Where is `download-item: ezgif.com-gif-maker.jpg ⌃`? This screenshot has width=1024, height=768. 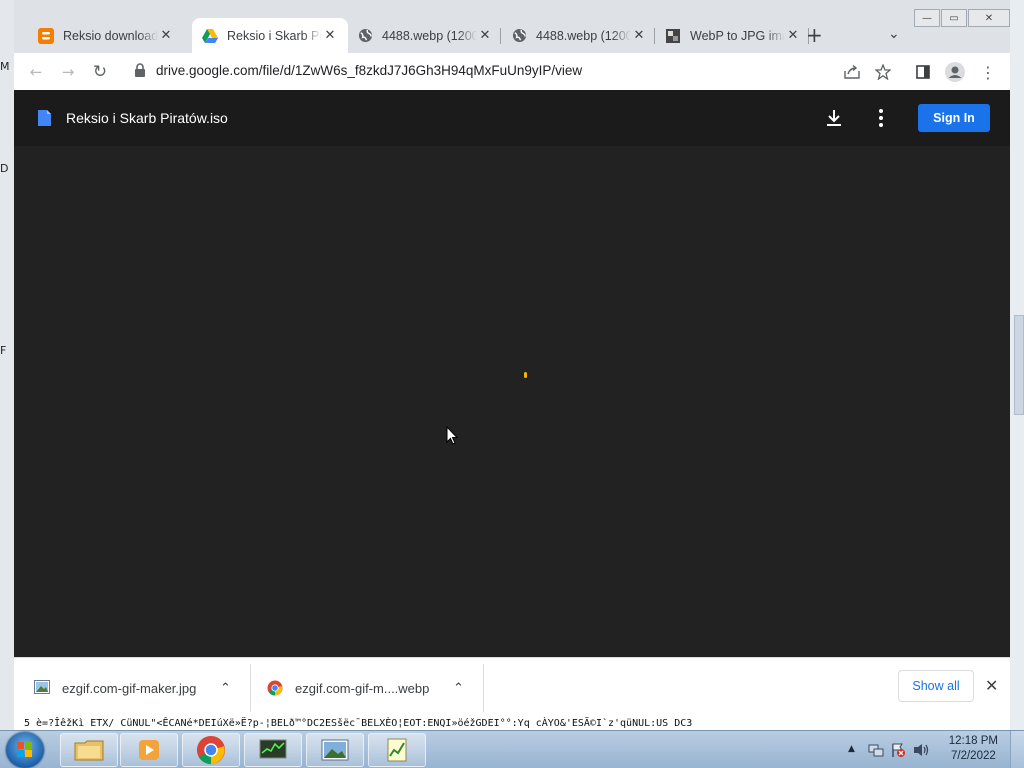 download-item: ezgif.com-gif-maker.jpg ⌃ is located at coordinates (141, 688).